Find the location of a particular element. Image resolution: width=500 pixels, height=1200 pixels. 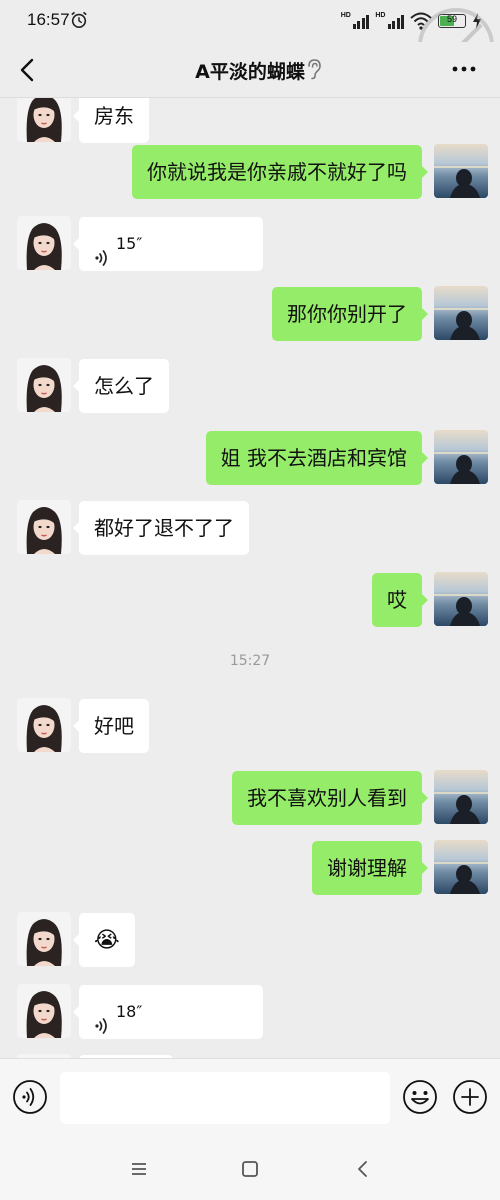

message-text: 谢谢理解 is located at coordinates (367, 868).